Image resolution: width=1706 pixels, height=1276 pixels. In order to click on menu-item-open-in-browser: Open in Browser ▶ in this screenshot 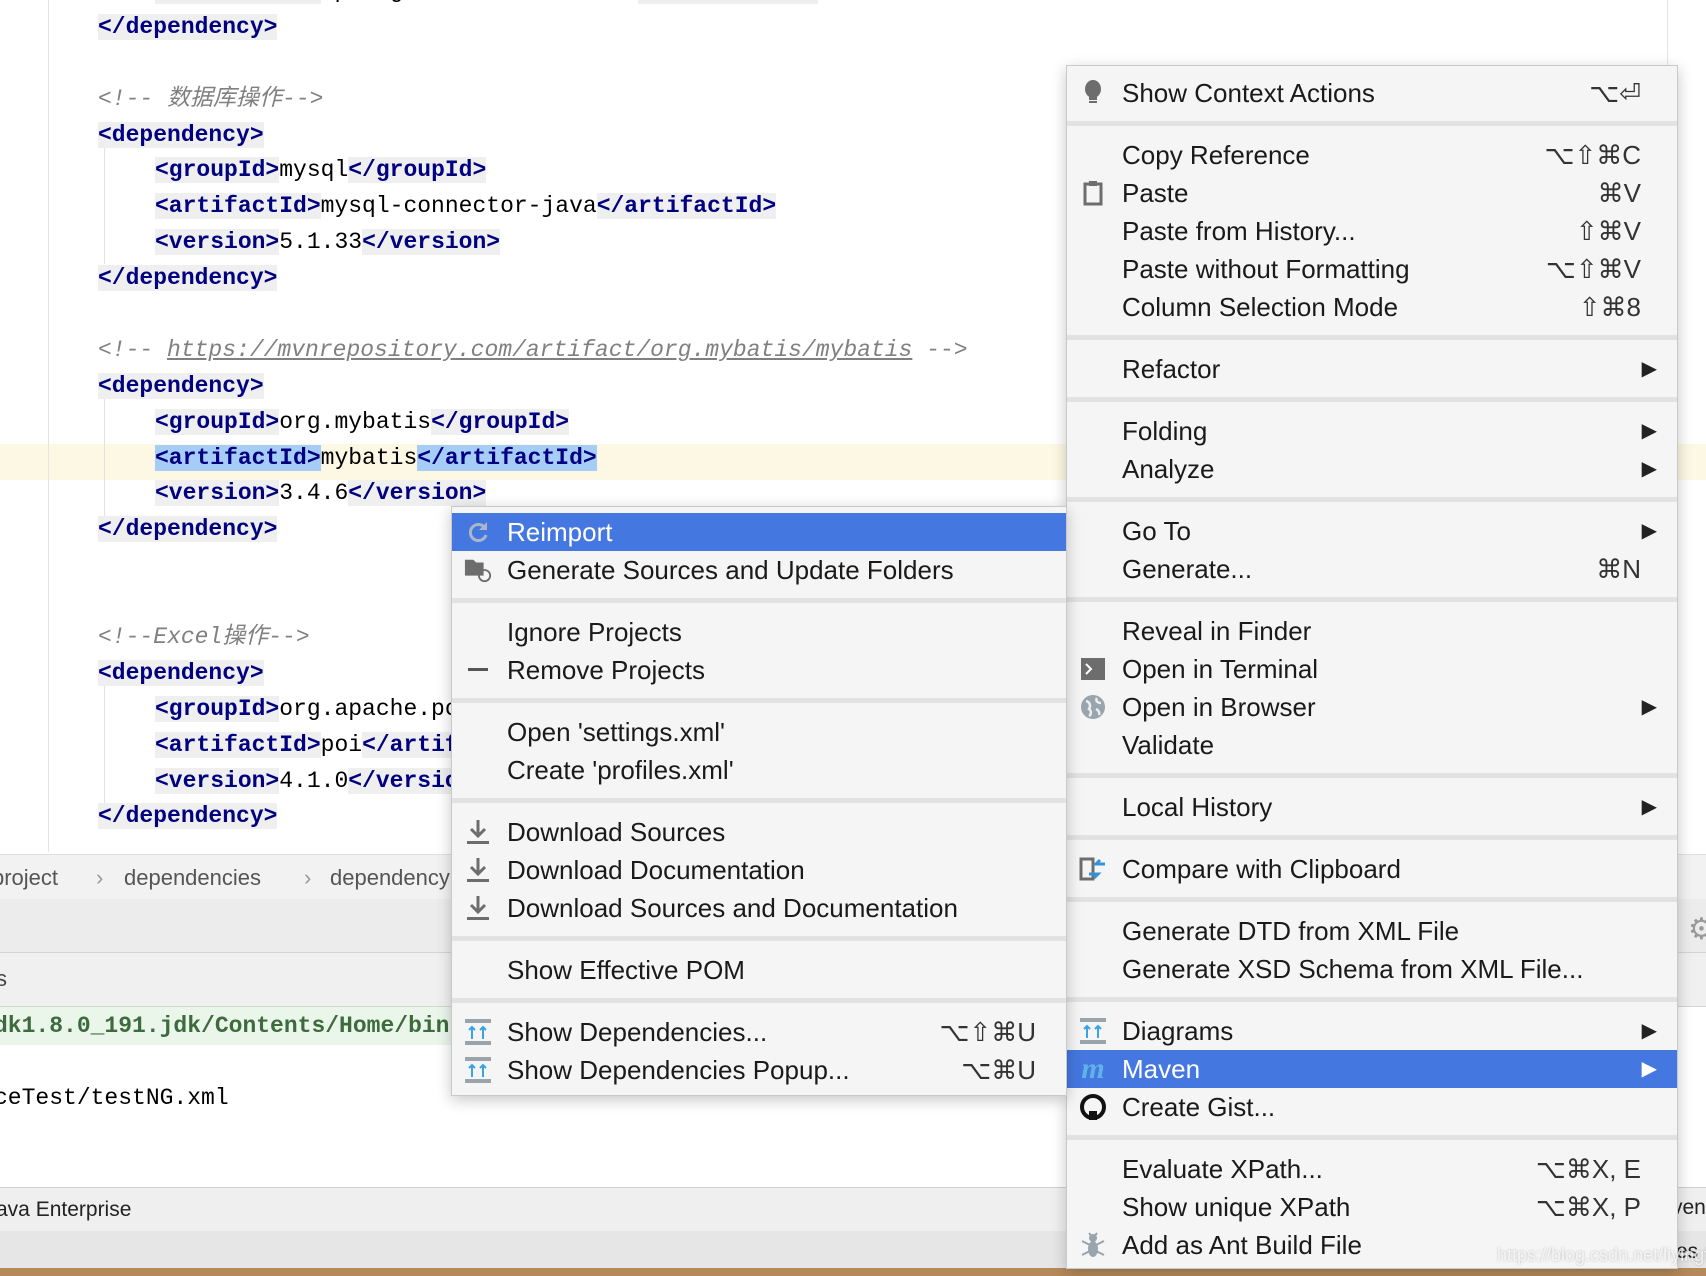, I will do `click(1372, 707)`.